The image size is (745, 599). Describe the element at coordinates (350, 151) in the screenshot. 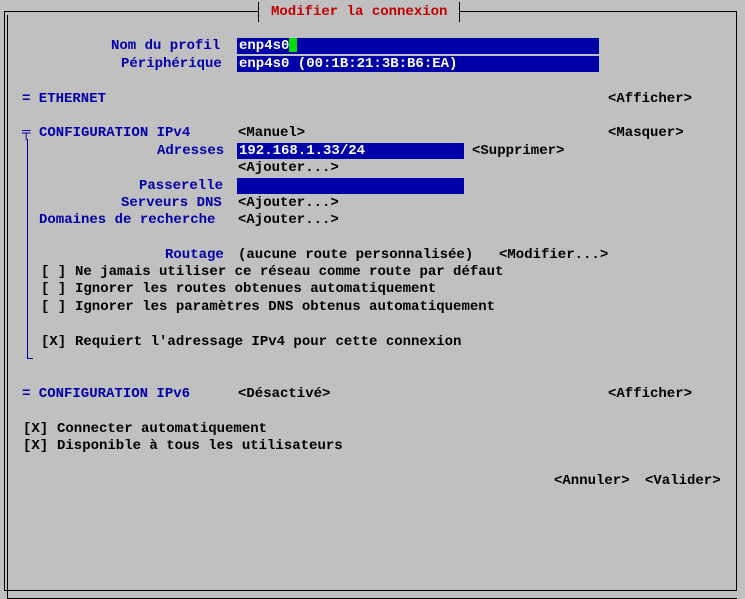

I see `address-input: 192.168.1.33/24` at that location.